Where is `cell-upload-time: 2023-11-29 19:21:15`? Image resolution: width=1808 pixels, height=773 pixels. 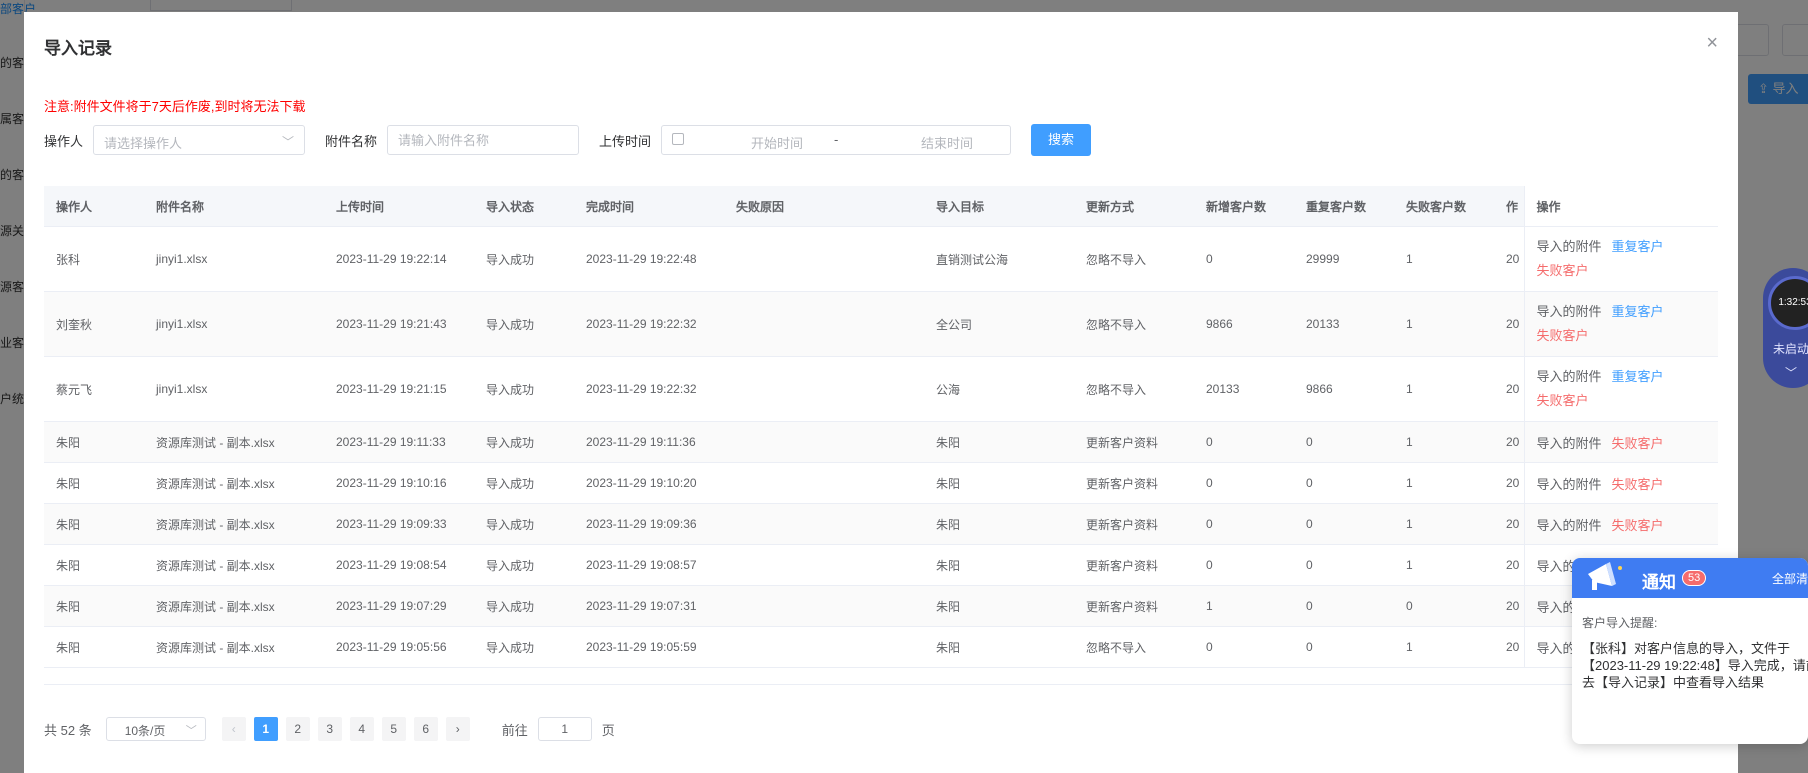
cell-upload-time: 2023-11-29 19:21:15 is located at coordinates (399, 389).